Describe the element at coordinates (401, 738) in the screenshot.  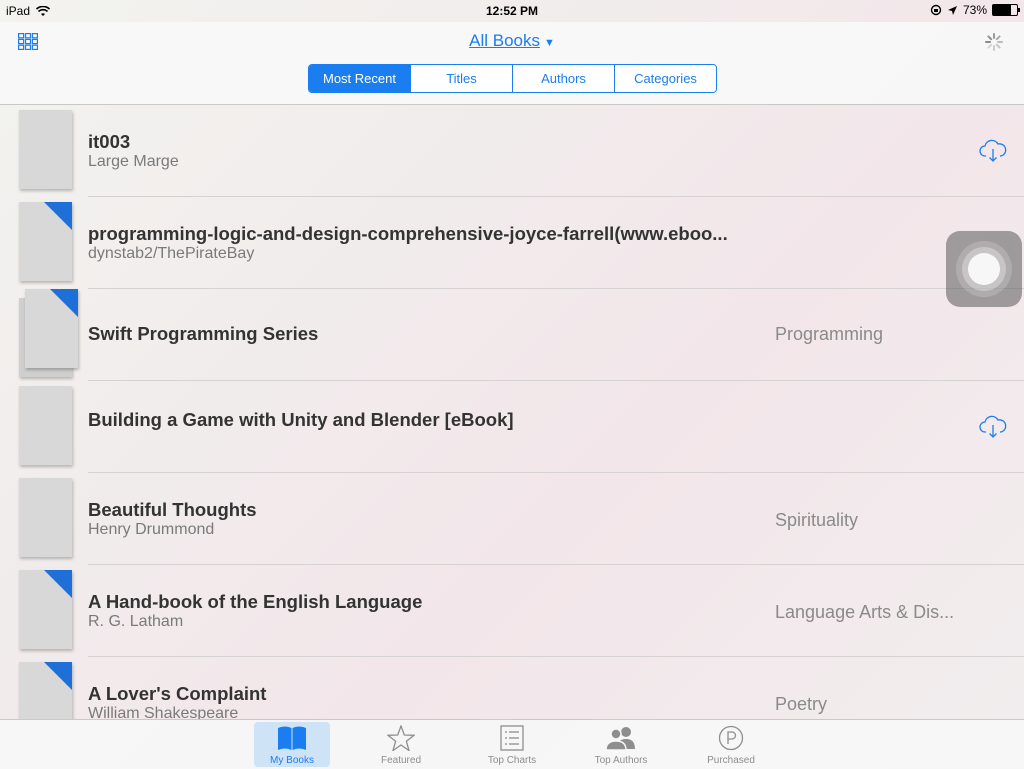
I see `star-icon` at that location.